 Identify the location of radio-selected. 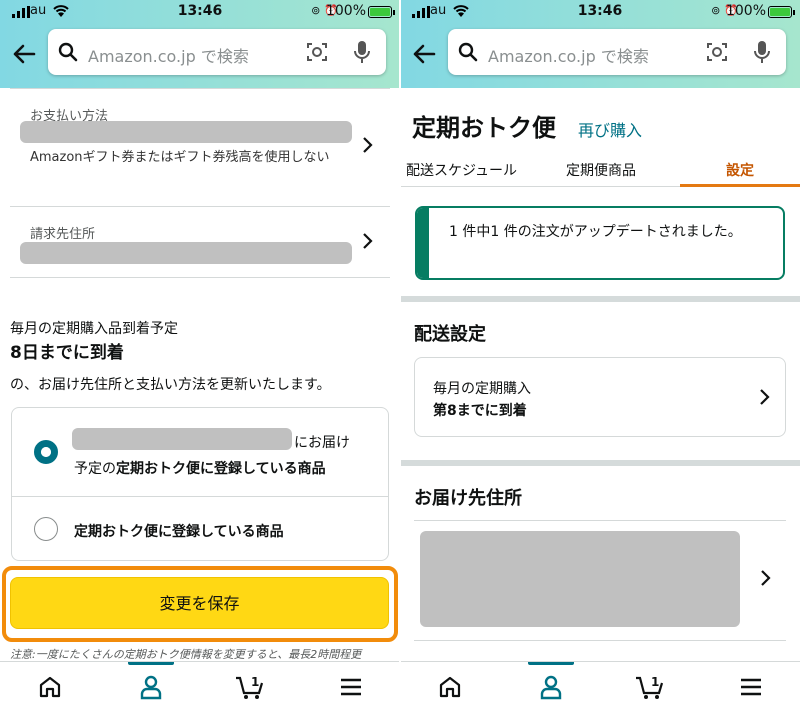
(46, 452).